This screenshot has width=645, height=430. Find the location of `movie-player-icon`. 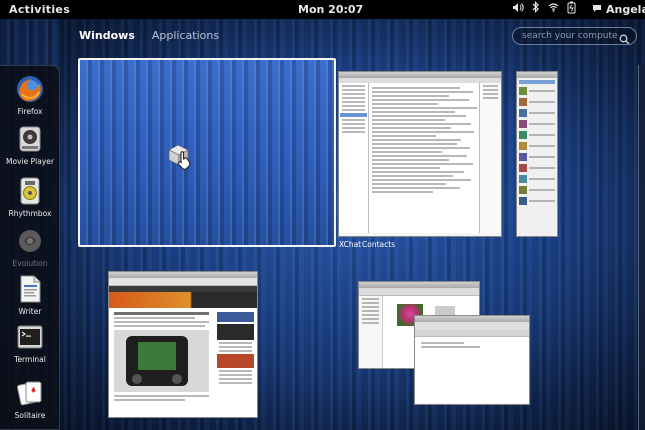

movie-player-icon is located at coordinates (30, 139).